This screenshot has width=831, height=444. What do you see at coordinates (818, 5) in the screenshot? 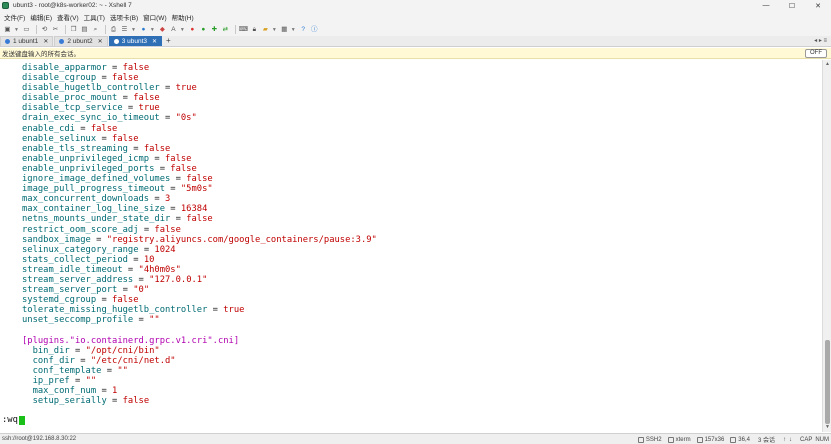
I see `close-button: ✕` at bounding box center [818, 5].